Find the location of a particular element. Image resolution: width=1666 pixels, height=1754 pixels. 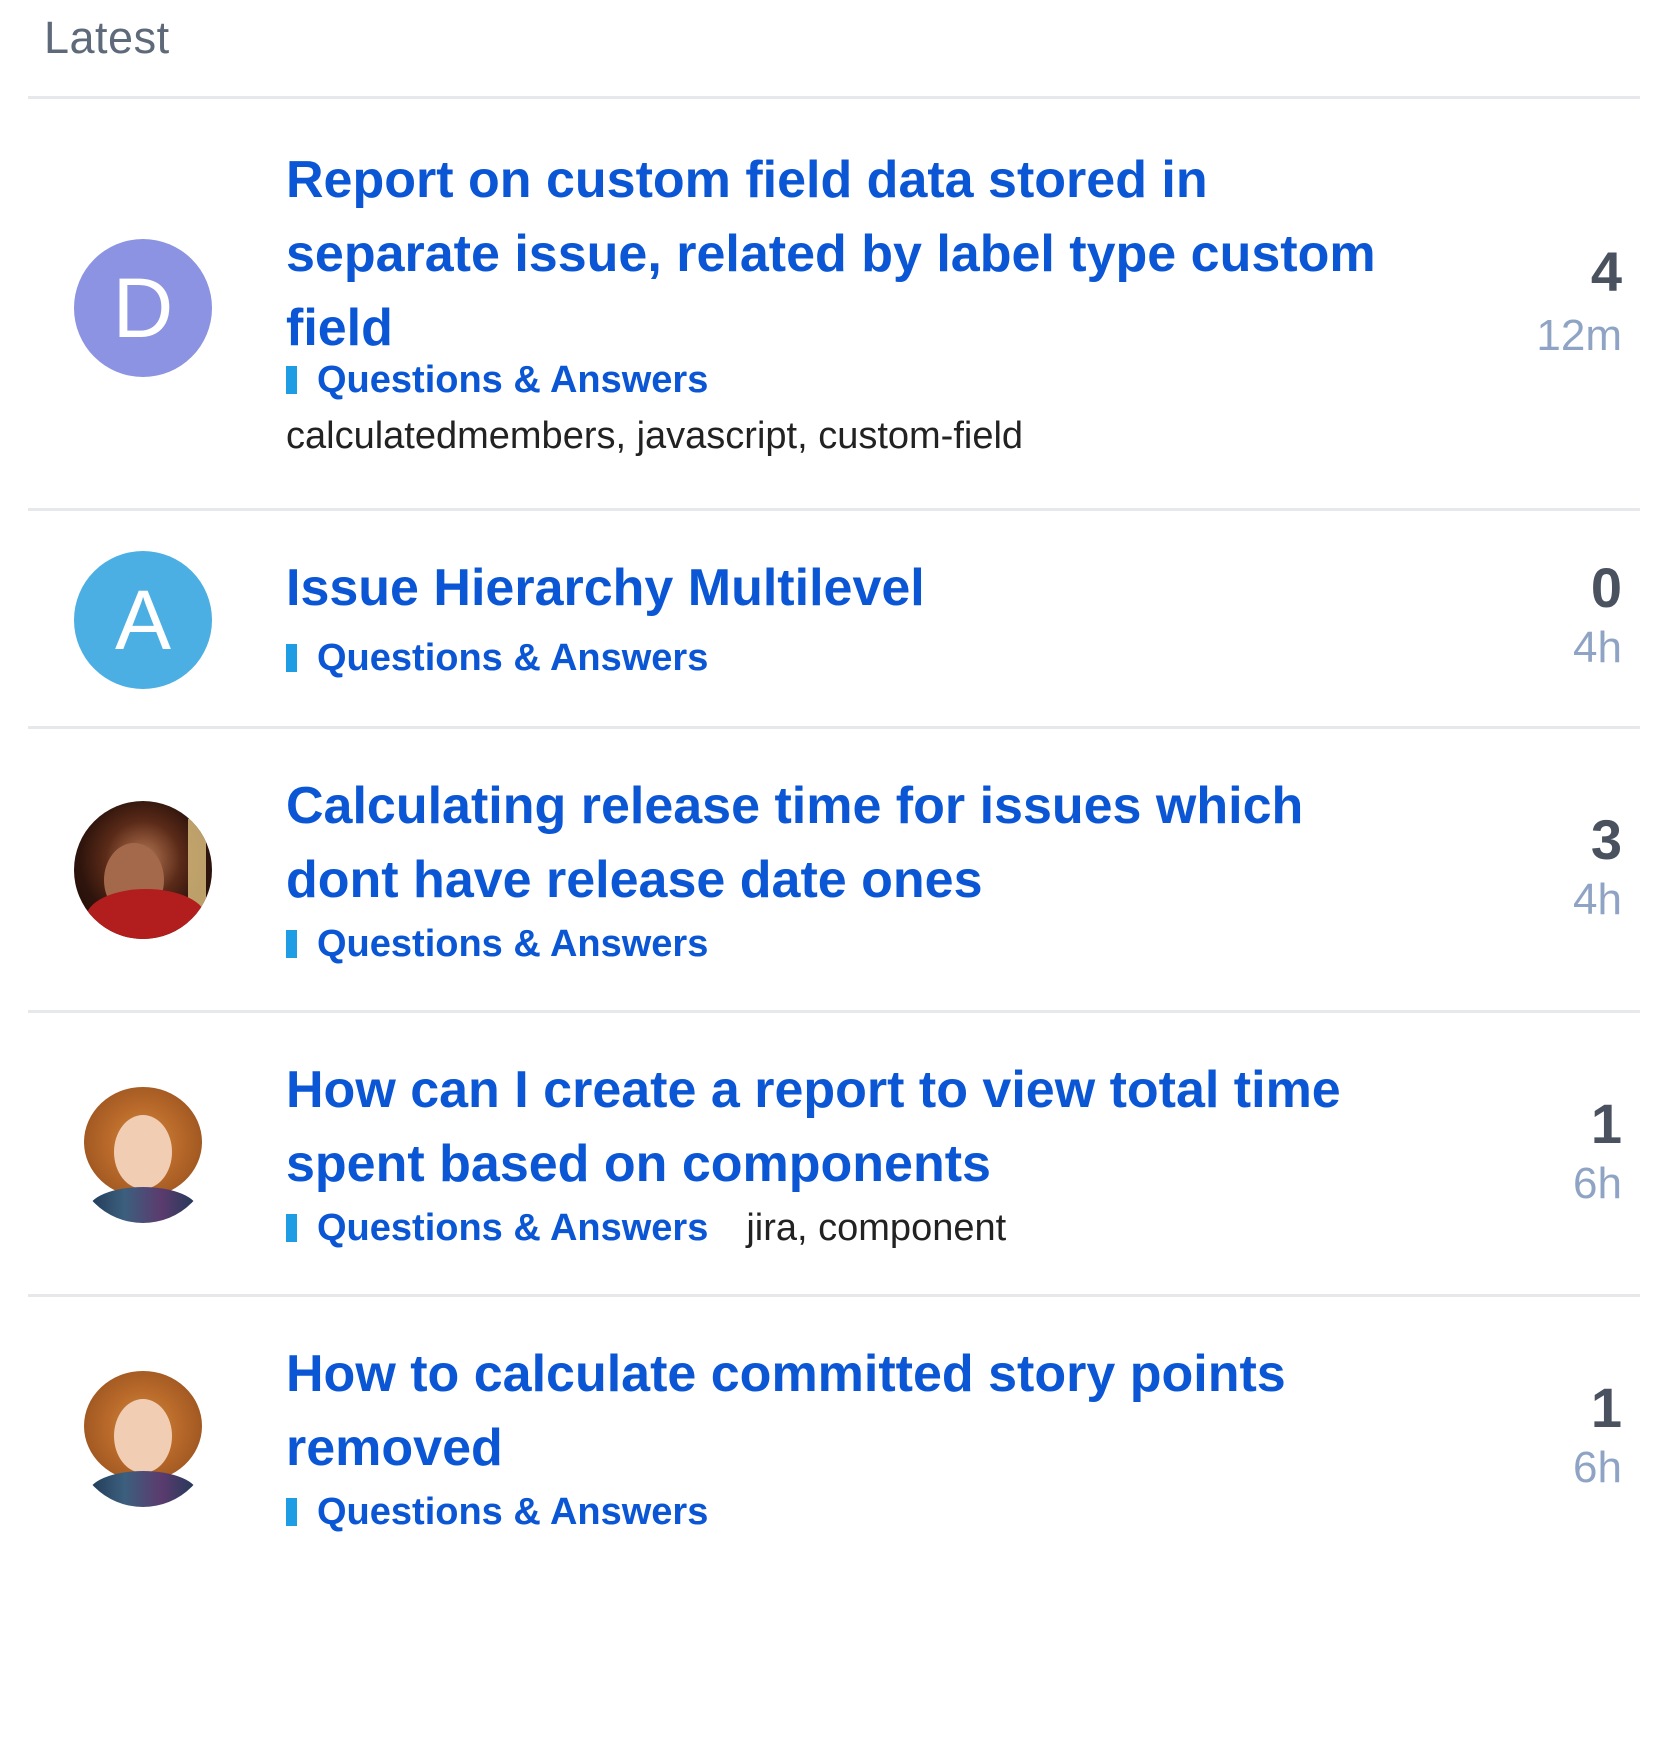

activity-age: 12m is located at coordinates (1579, 336).